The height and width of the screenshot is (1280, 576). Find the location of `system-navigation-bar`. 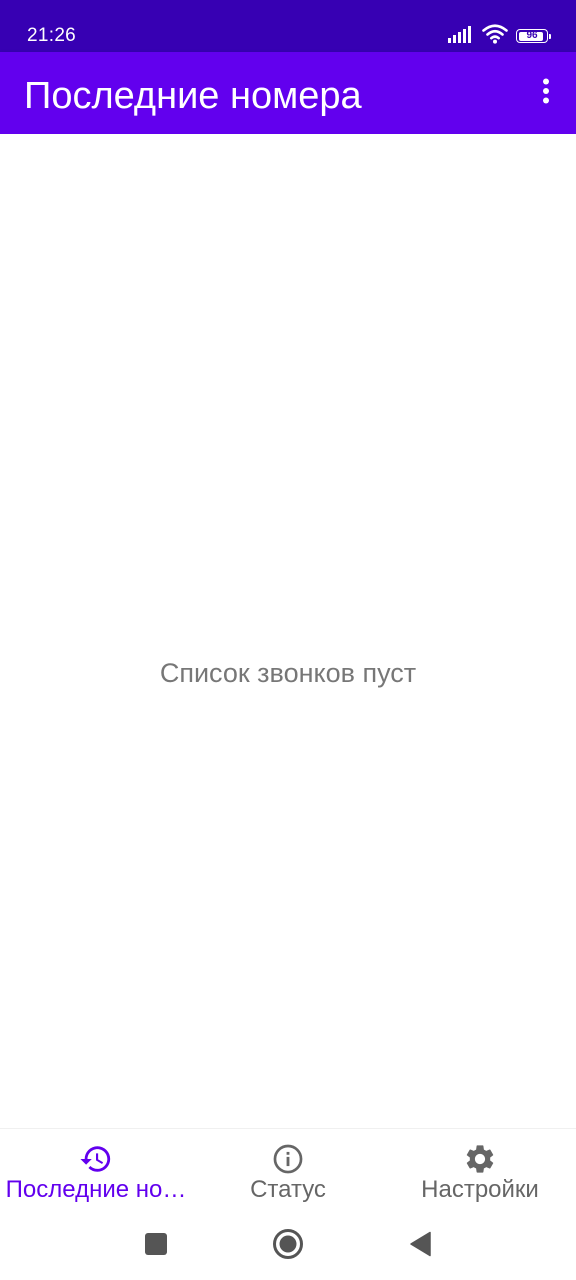

system-navigation-bar is located at coordinates (288, 1246).